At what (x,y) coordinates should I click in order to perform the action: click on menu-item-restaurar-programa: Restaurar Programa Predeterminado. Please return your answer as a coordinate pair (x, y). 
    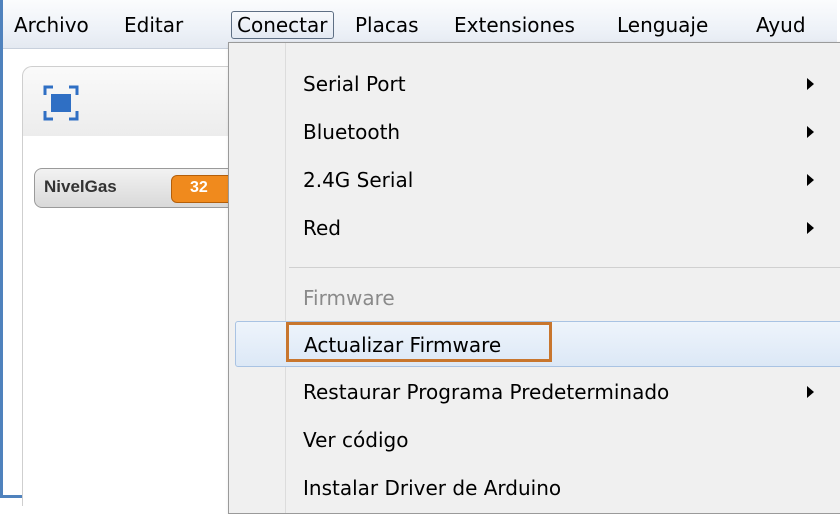
    Looking at the image, I should click on (534, 392).